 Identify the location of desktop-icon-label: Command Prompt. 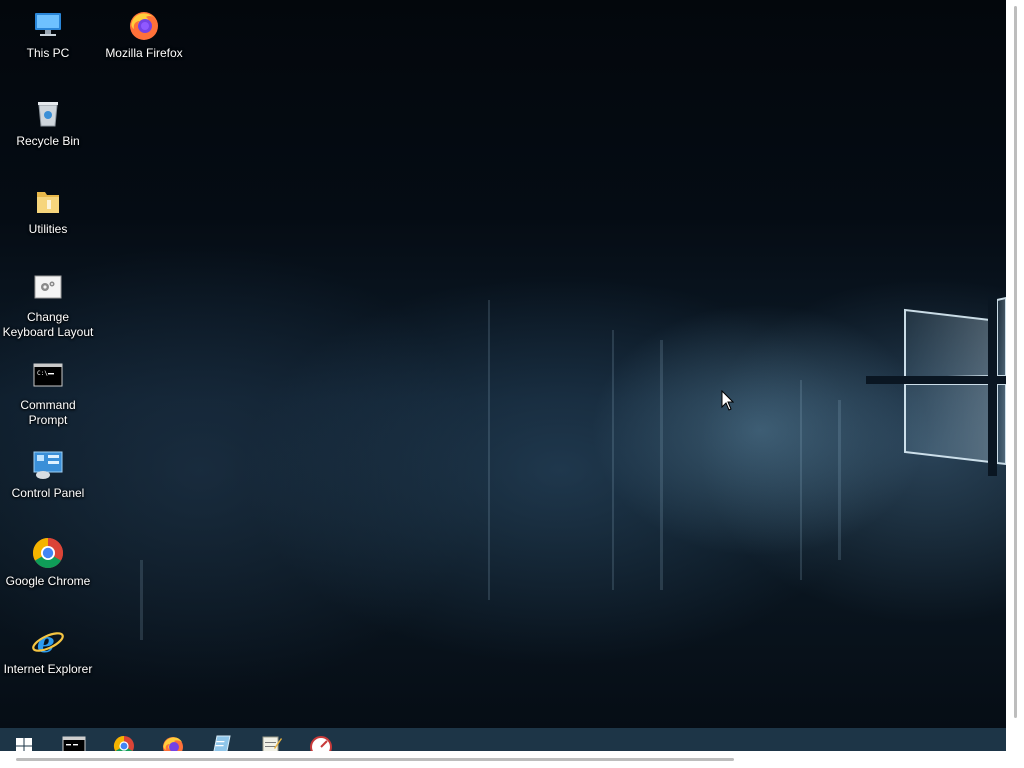
(48, 412).